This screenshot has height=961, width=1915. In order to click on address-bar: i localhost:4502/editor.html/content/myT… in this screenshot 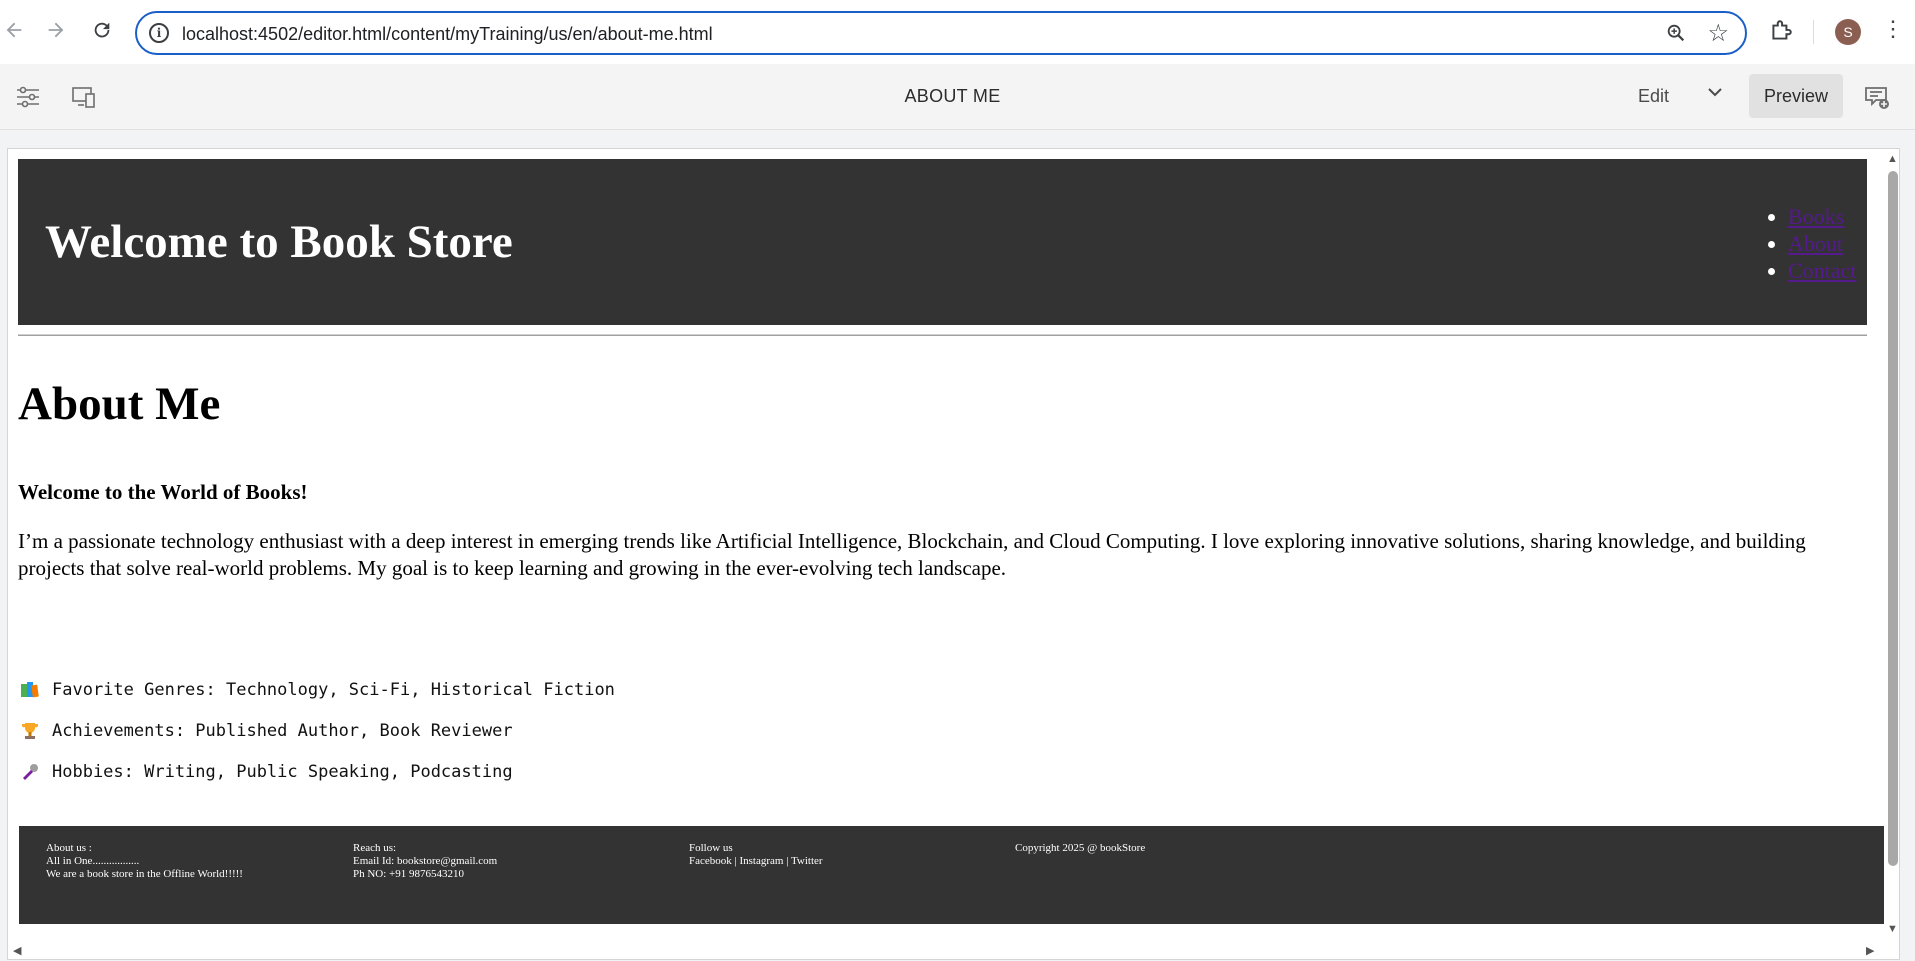, I will do `click(941, 33)`.